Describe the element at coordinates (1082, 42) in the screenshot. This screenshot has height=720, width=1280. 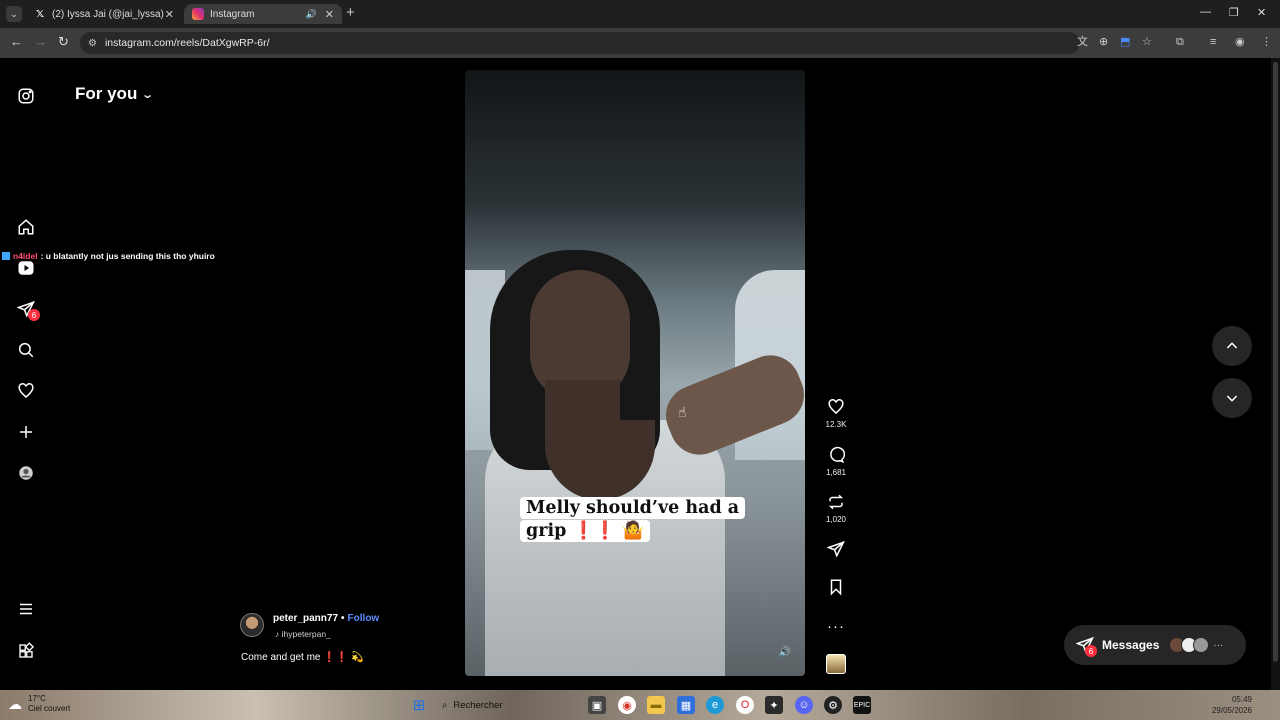
I see `translate-icon: 文` at that location.